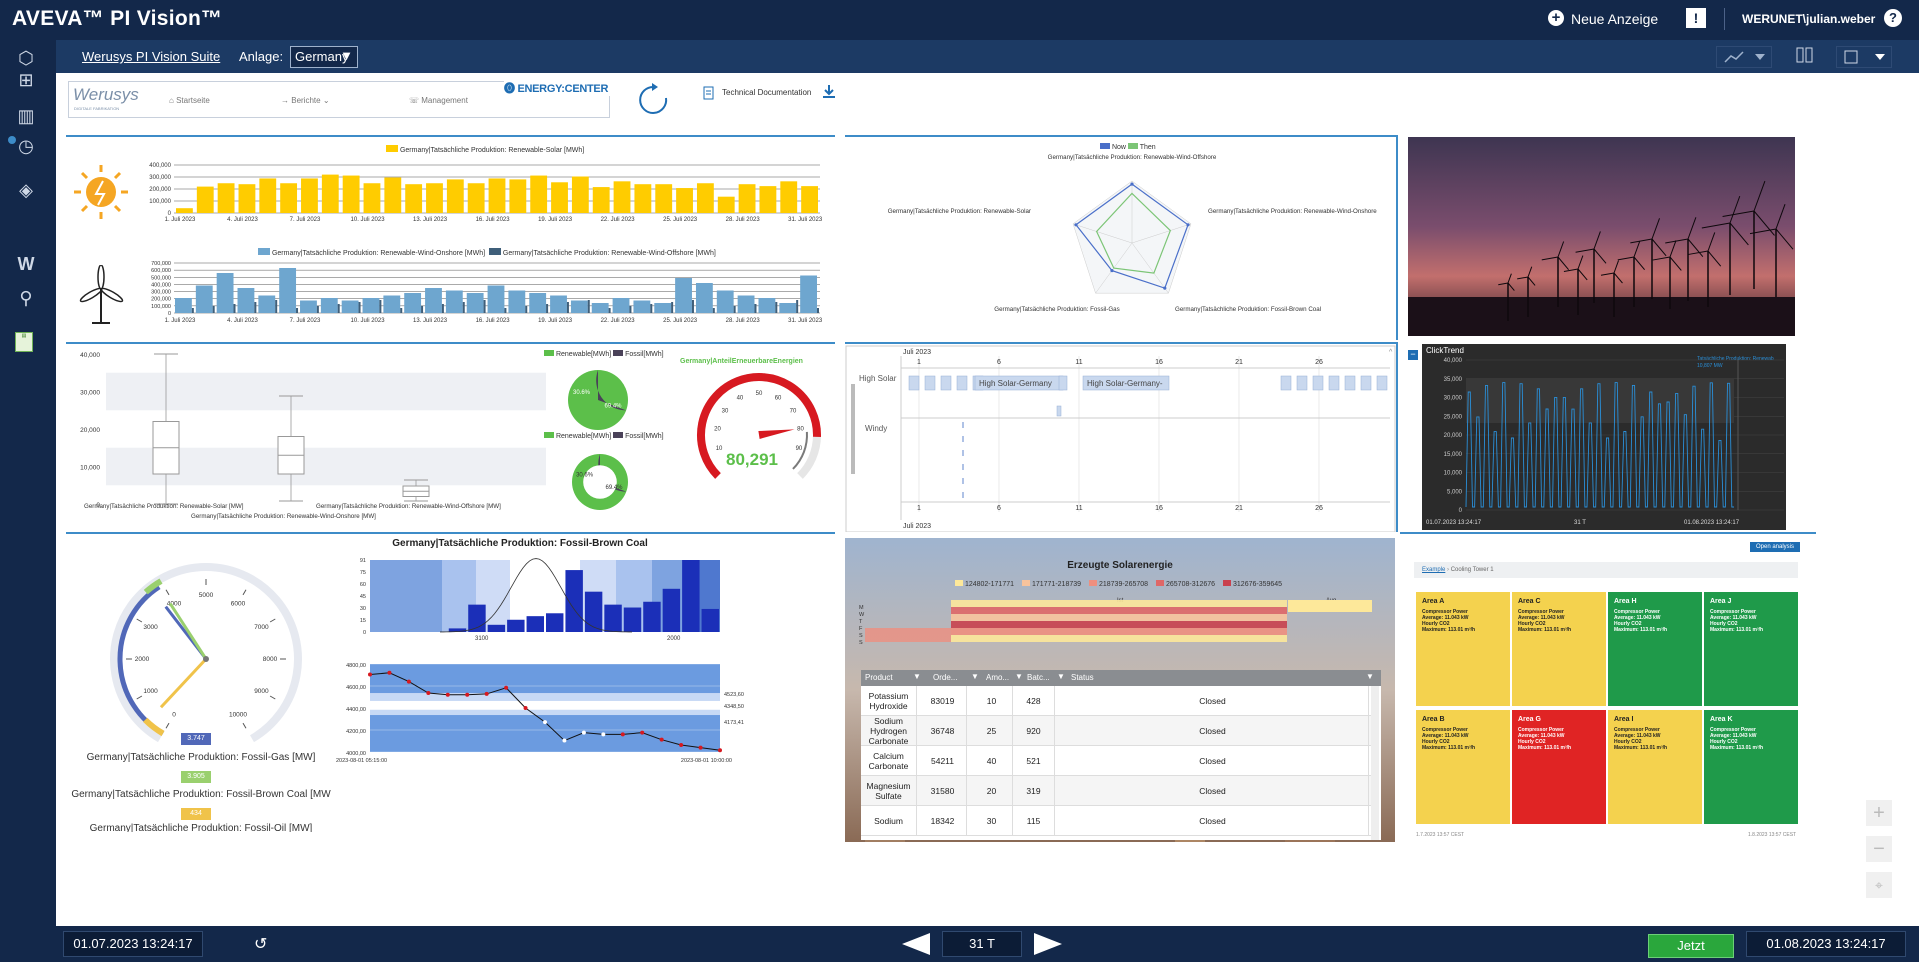 Image resolution: width=1919 pixels, height=962 pixels. Describe the element at coordinates (1893, 18) in the screenshot. I see `help-icon: ?` at that location.